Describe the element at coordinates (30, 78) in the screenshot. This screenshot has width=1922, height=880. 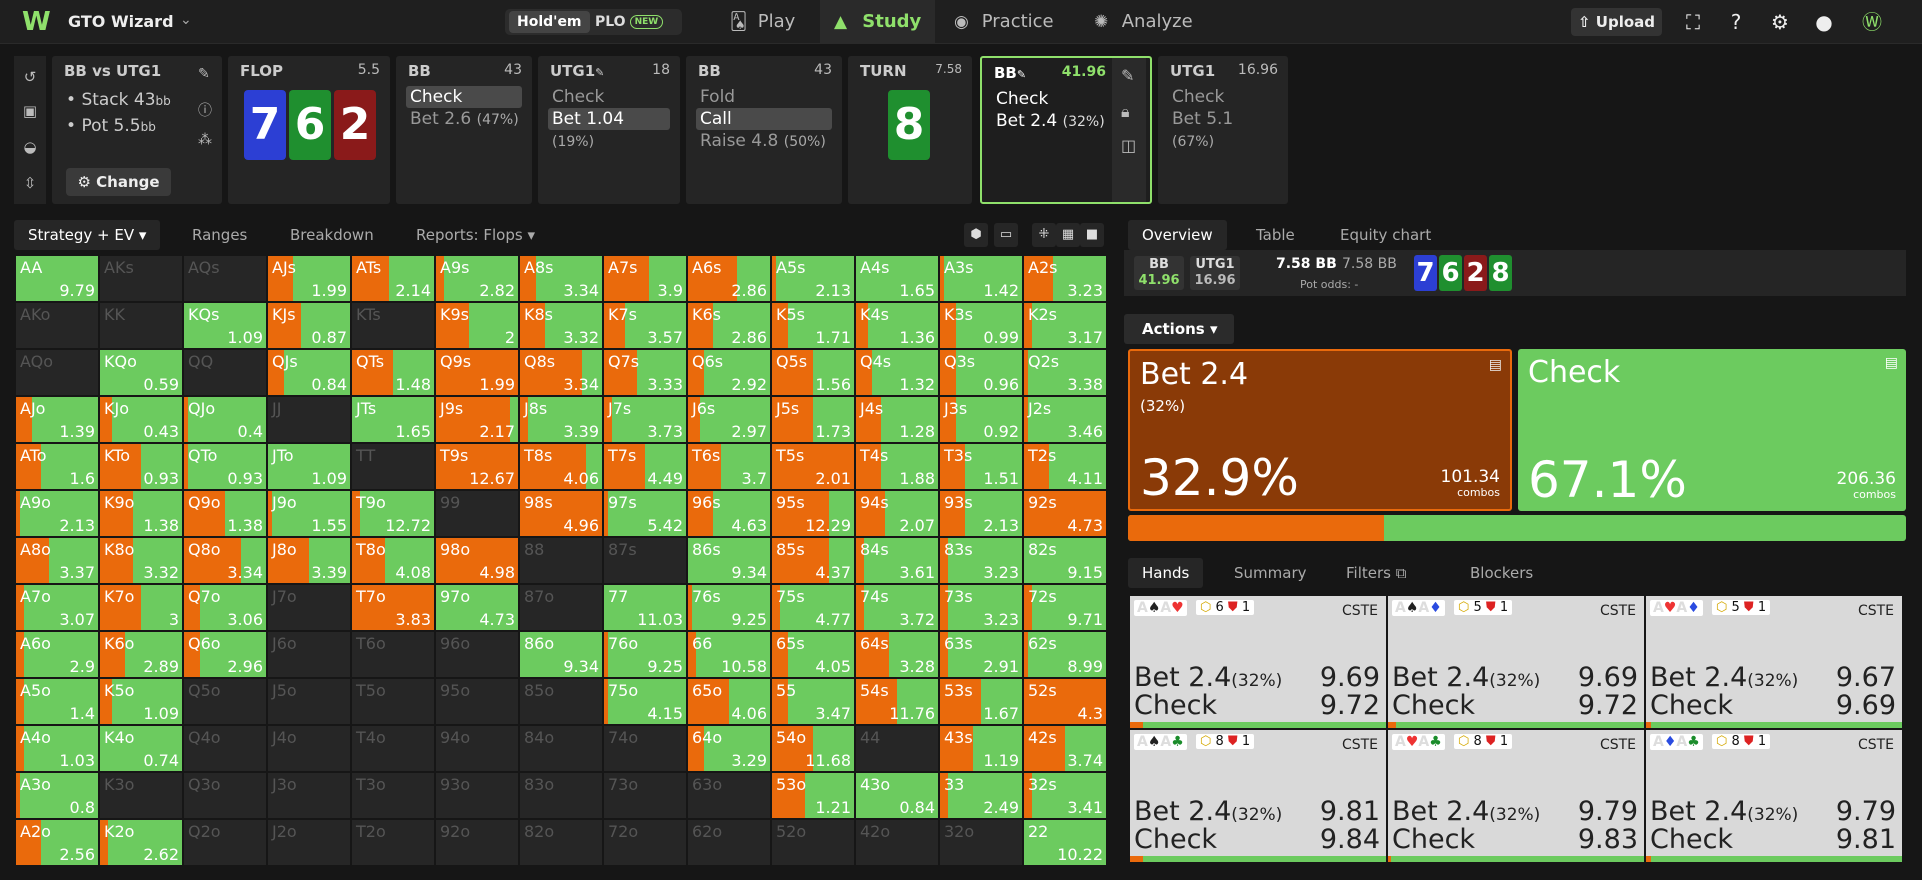
I see `reset-icon: ↺` at that location.